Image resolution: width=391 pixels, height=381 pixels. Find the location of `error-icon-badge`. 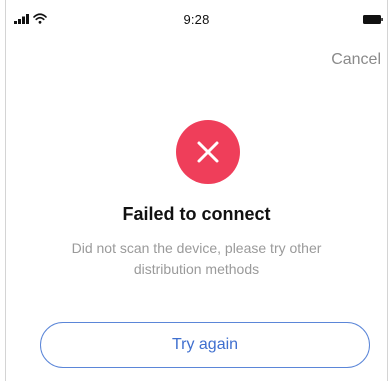

error-icon-badge is located at coordinates (208, 152).